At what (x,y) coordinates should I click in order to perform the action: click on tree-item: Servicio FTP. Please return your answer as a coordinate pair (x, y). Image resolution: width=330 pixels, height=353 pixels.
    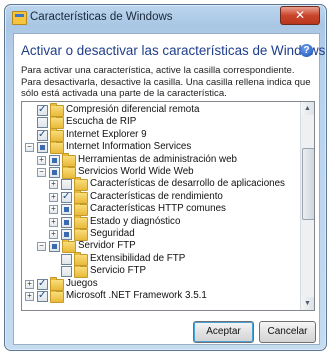
    Looking at the image, I should click on (160, 271).